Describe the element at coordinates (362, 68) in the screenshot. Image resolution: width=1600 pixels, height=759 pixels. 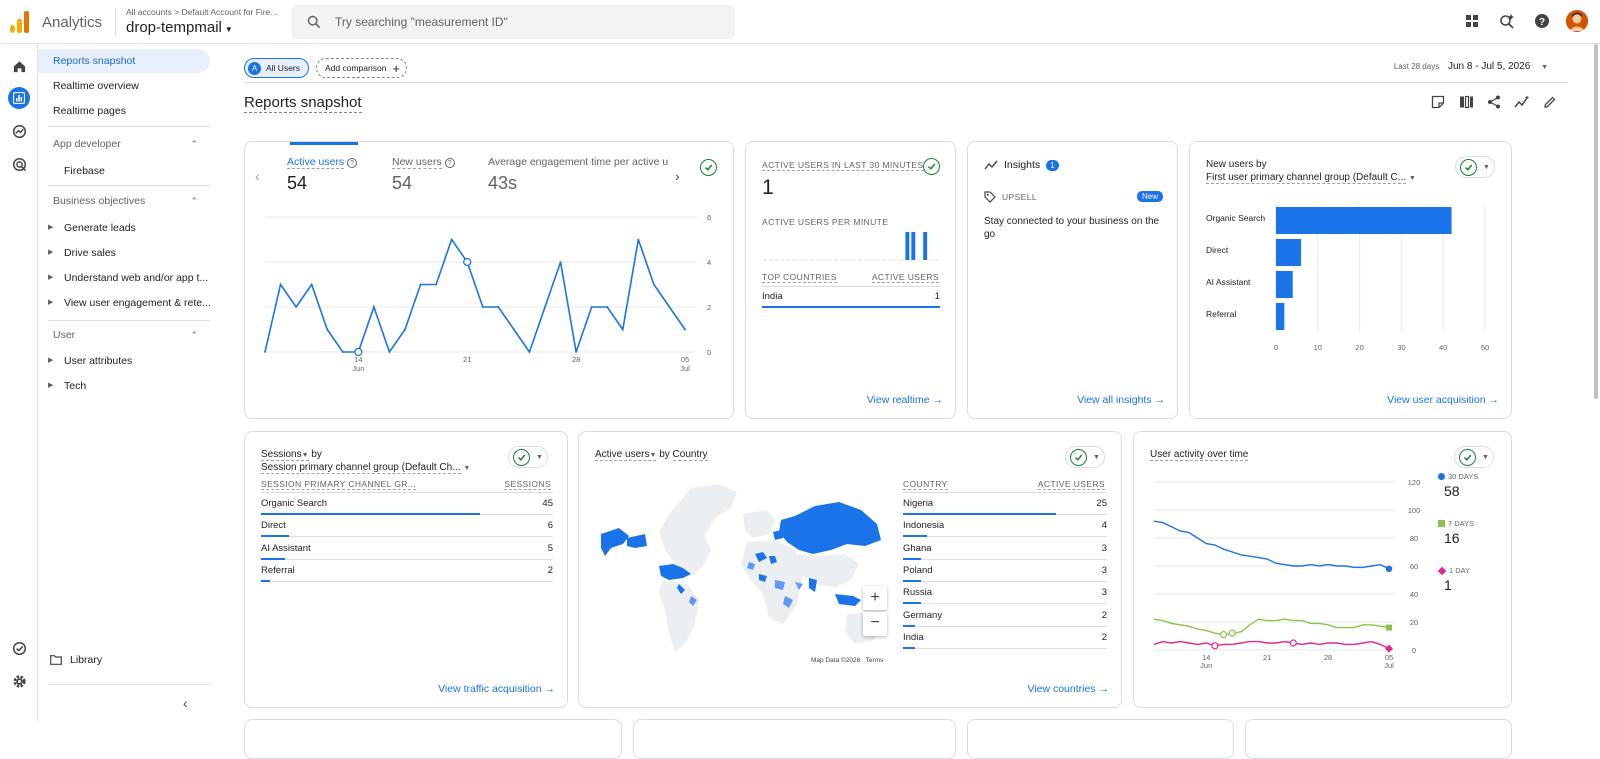
I see `add-comparison-button: Add comparison +` at that location.